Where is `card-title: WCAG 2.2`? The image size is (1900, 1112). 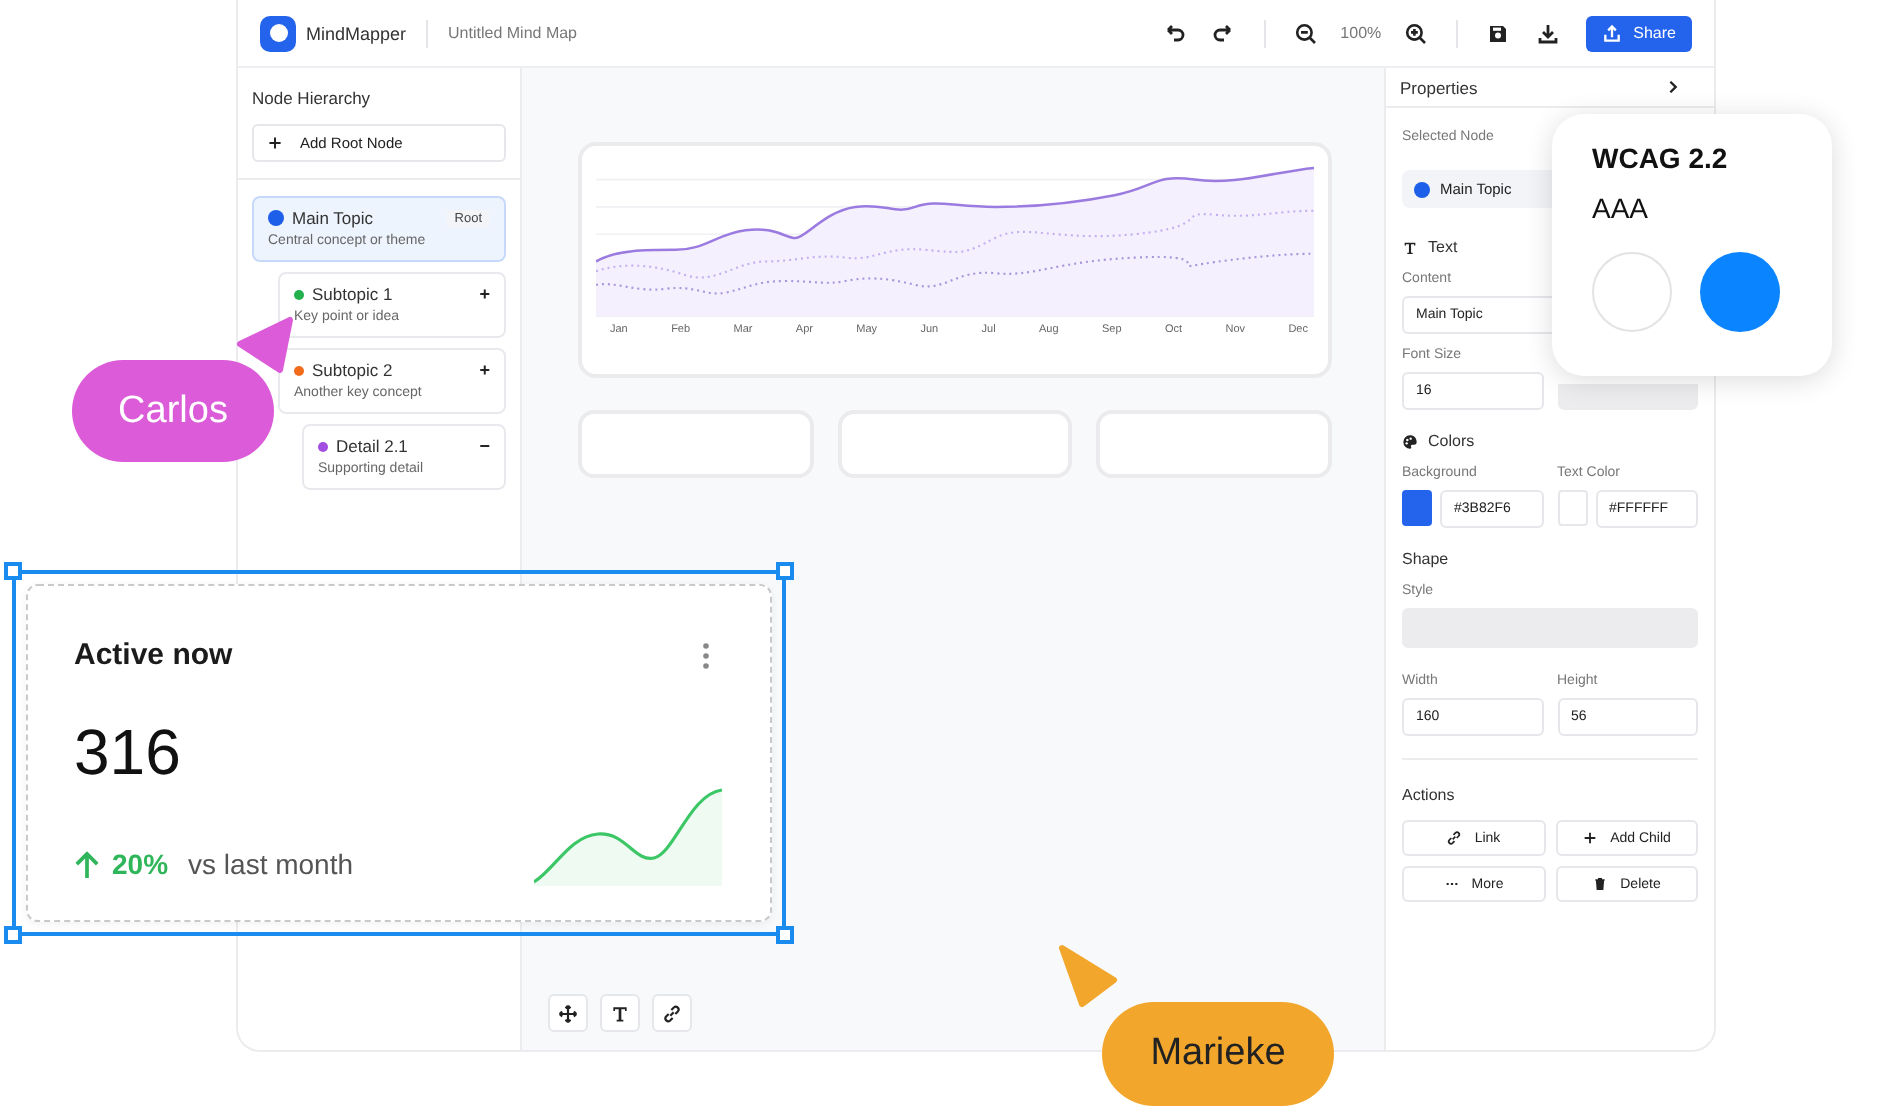 card-title: WCAG 2.2 is located at coordinates (1661, 158).